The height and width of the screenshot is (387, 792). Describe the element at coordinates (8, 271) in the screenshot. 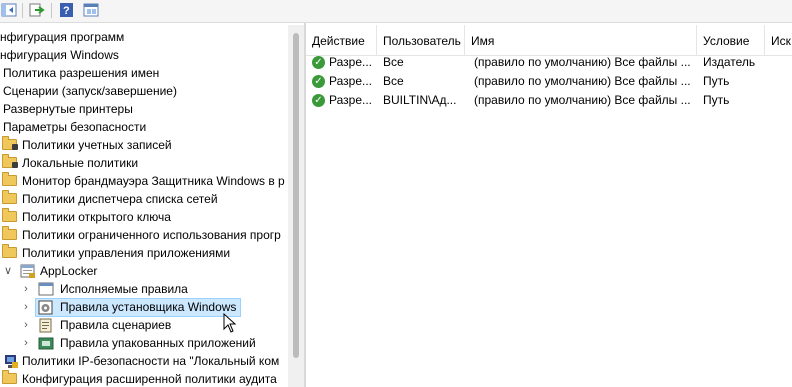

I see `chevron-down-icon: ∨` at that location.